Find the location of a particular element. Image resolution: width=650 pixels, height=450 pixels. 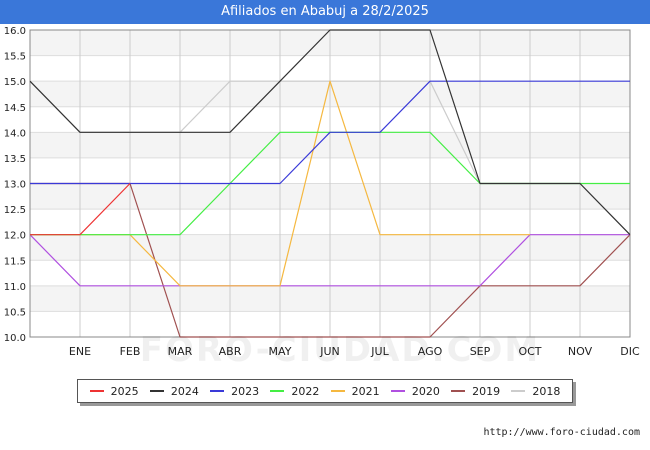

legend-item-2021: 2021 is located at coordinates (355, 391).